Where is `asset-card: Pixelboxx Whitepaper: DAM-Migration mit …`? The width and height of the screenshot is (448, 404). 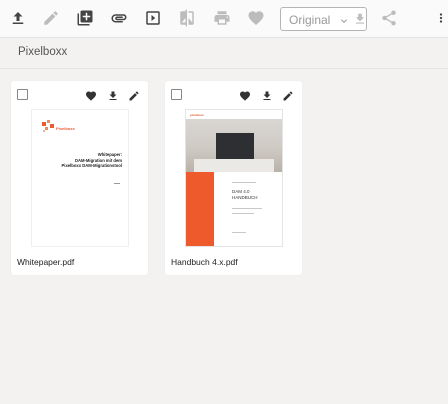
asset-card: Pixelboxx Whitepaper: DAM-Migration mit … is located at coordinates (79, 178).